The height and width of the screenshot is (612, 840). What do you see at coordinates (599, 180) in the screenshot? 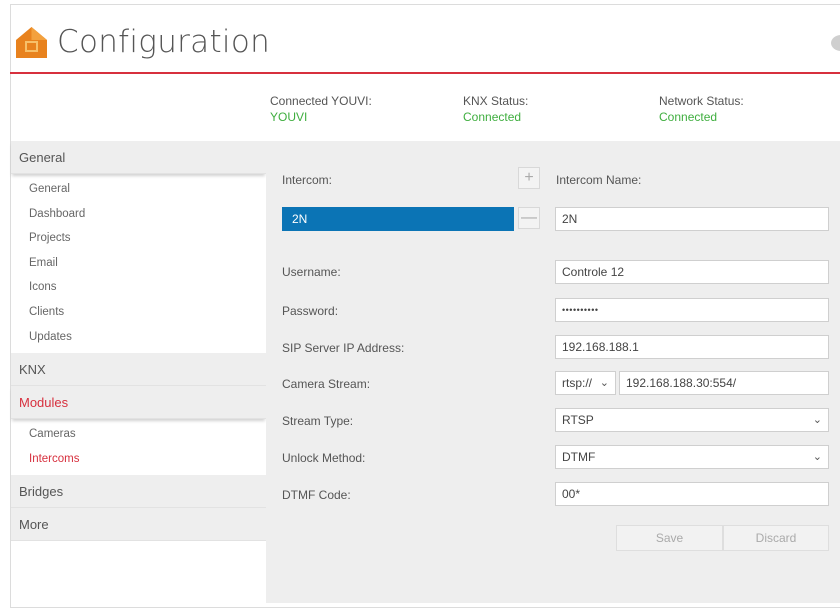
I see `intercom-name-label: Intercom Name:` at bounding box center [599, 180].